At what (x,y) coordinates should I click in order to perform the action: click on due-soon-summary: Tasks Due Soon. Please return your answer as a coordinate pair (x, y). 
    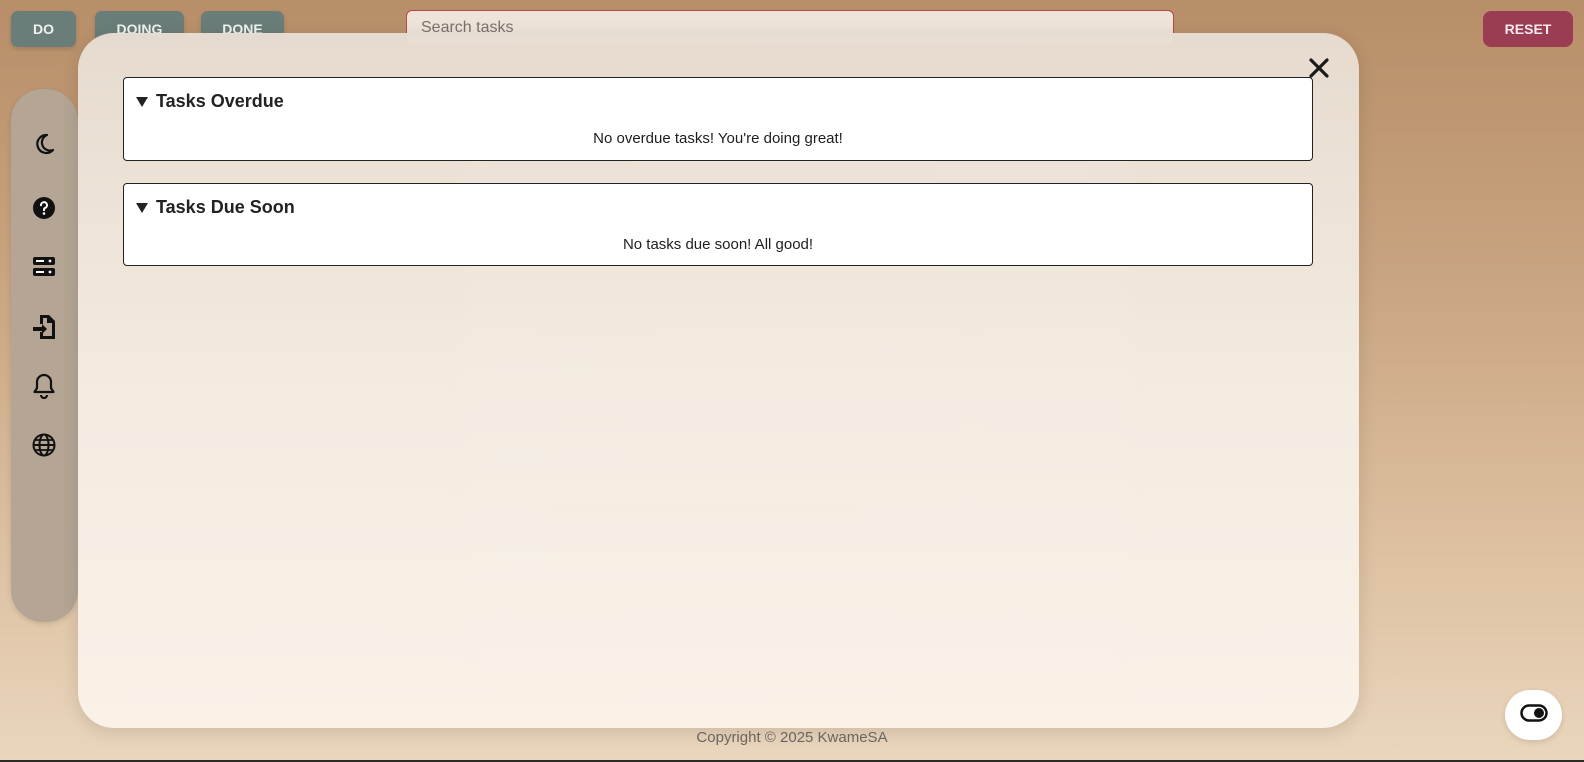
    Looking at the image, I should click on (215, 207).